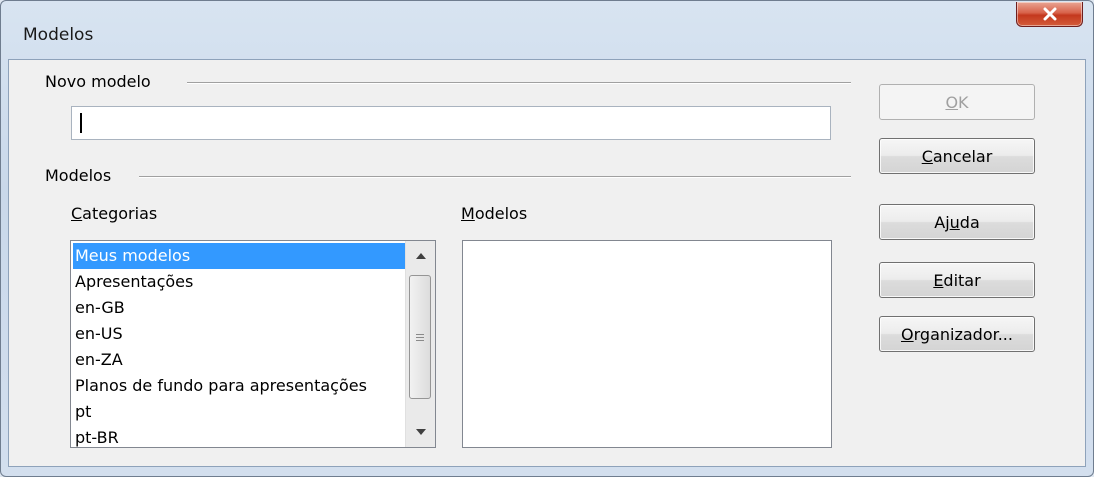 The width and height of the screenshot is (1094, 477). I want to click on chevron-up-icon, so click(420, 256).